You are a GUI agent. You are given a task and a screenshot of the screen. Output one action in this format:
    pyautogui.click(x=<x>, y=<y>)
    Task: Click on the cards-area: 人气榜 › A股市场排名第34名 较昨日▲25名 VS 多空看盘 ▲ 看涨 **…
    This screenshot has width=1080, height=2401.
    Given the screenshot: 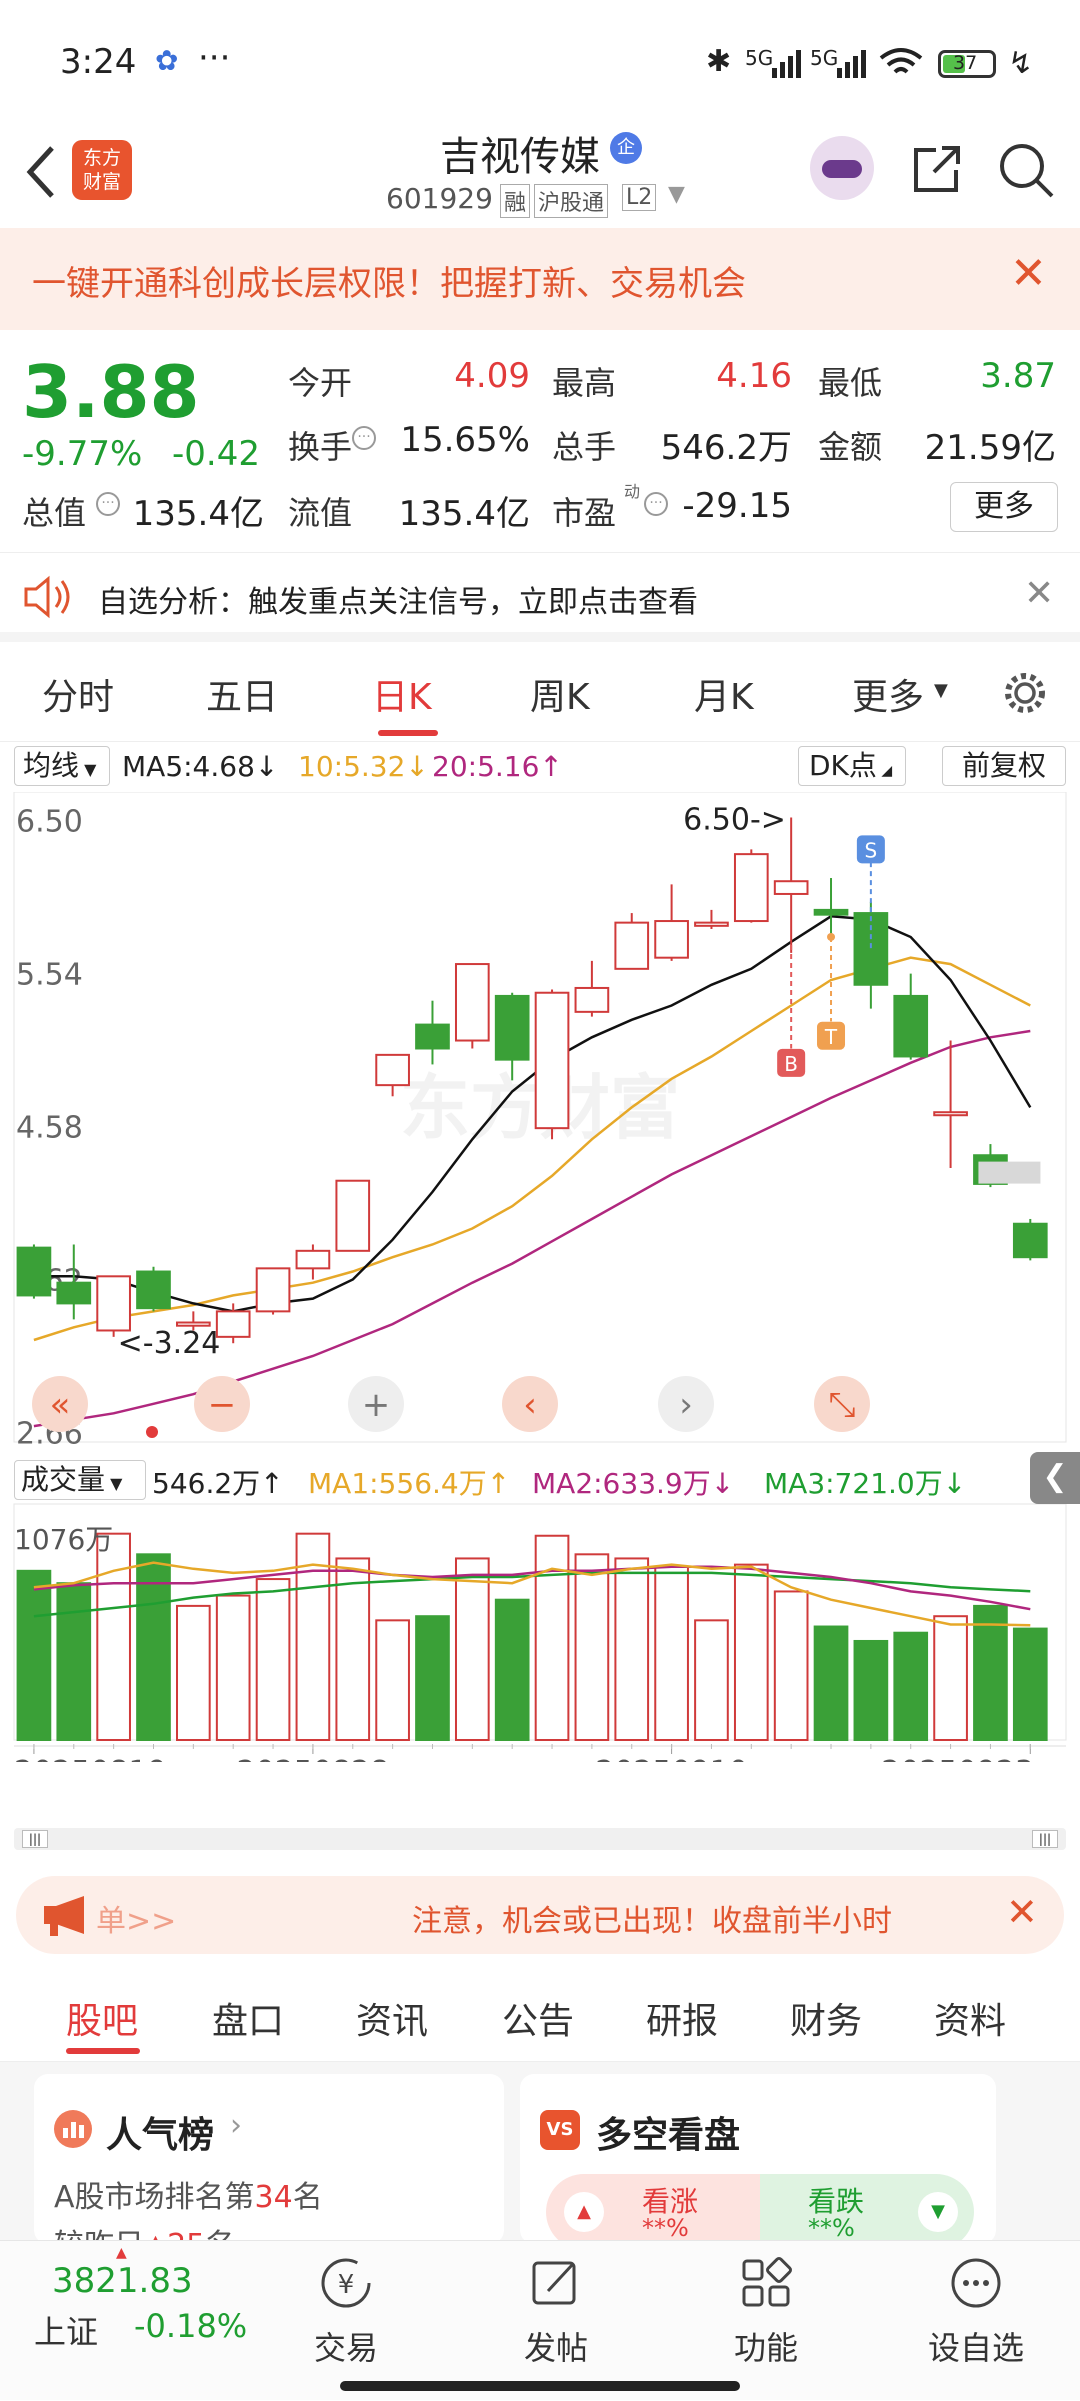 What is the action you would take?
    pyautogui.click(x=540, y=2153)
    